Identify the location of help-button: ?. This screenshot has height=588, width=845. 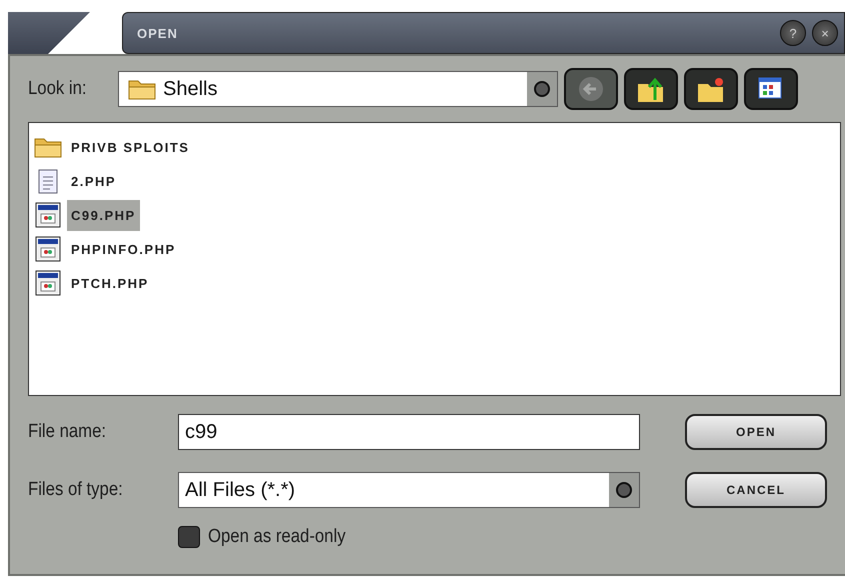
(793, 33).